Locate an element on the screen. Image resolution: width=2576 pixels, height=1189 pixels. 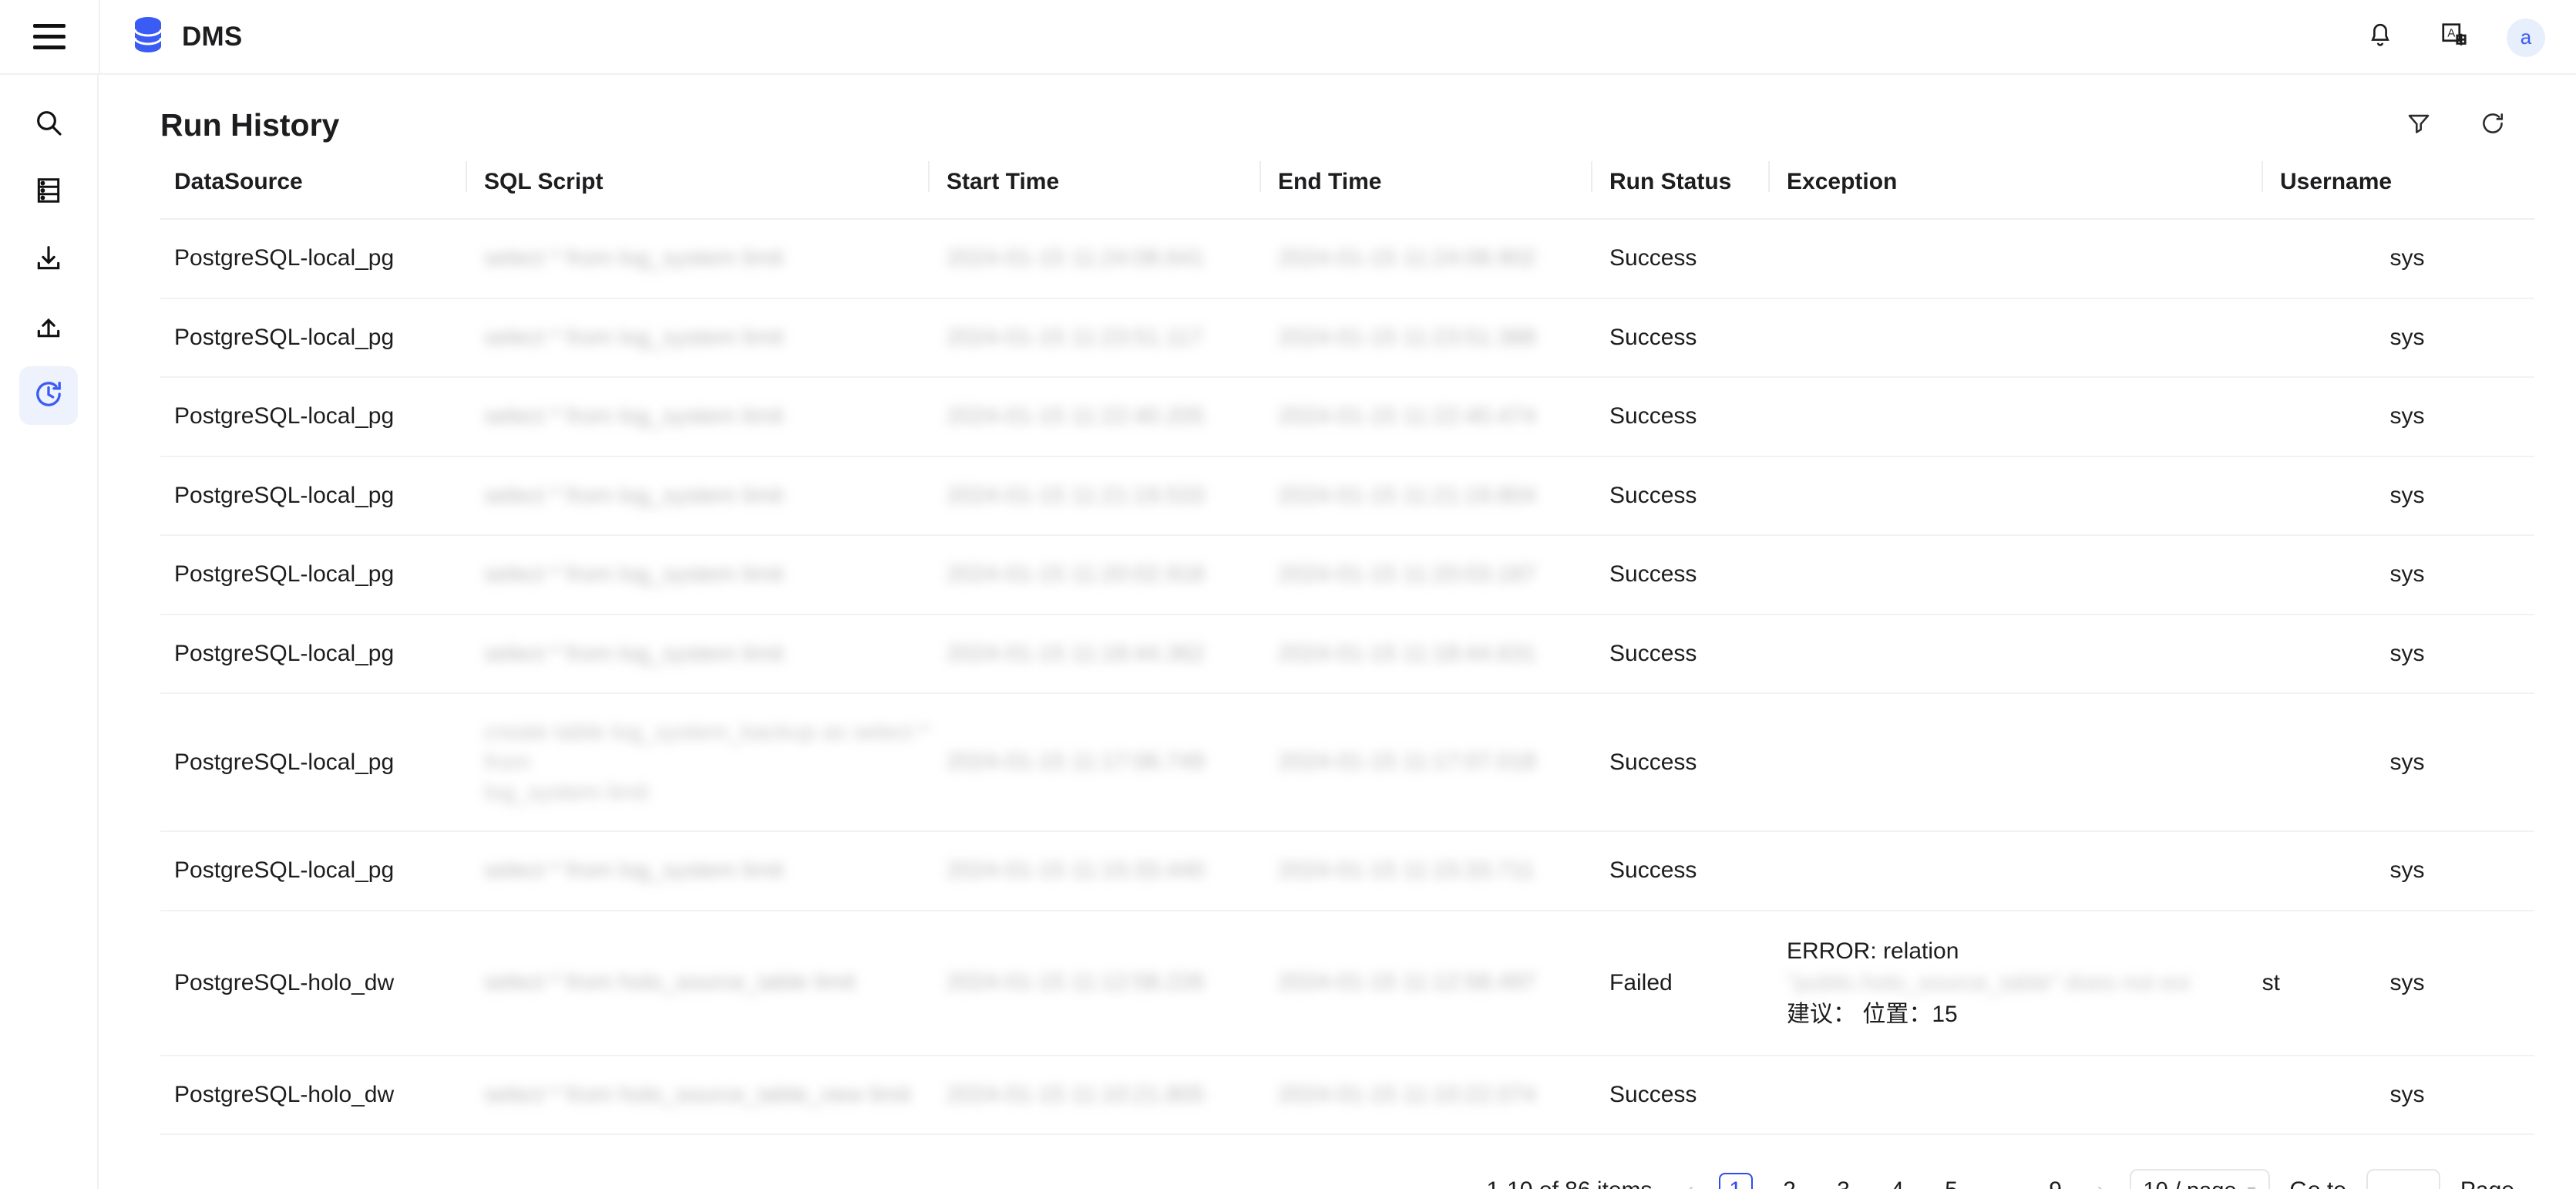
column-header-run-status: Run Status is located at coordinates (1689, 187).